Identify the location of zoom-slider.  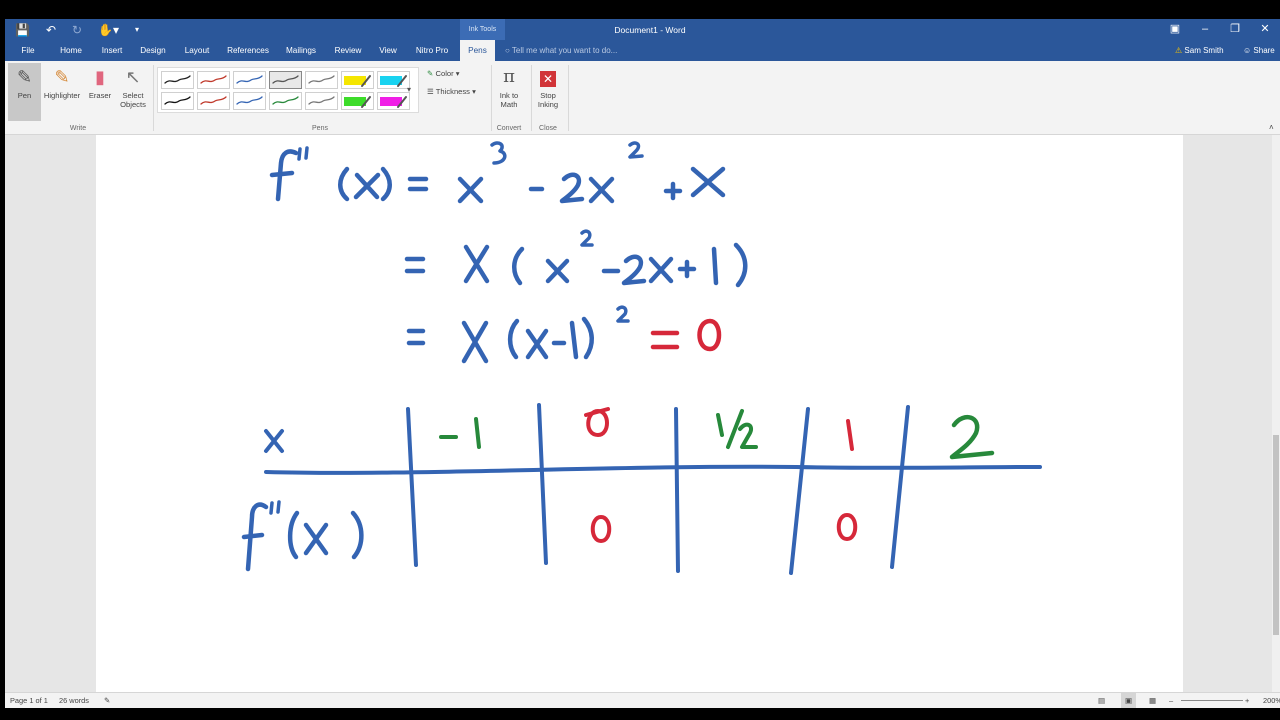
(1212, 697).